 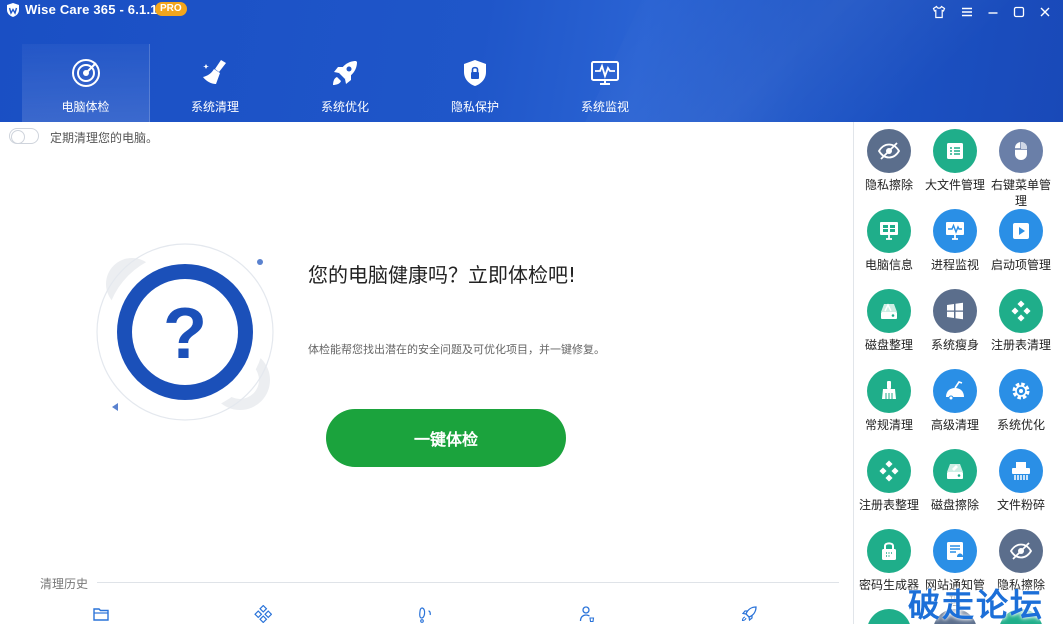 What do you see at coordinates (955, 311) in the screenshot?
I see `windows-icon` at bounding box center [955, 311].